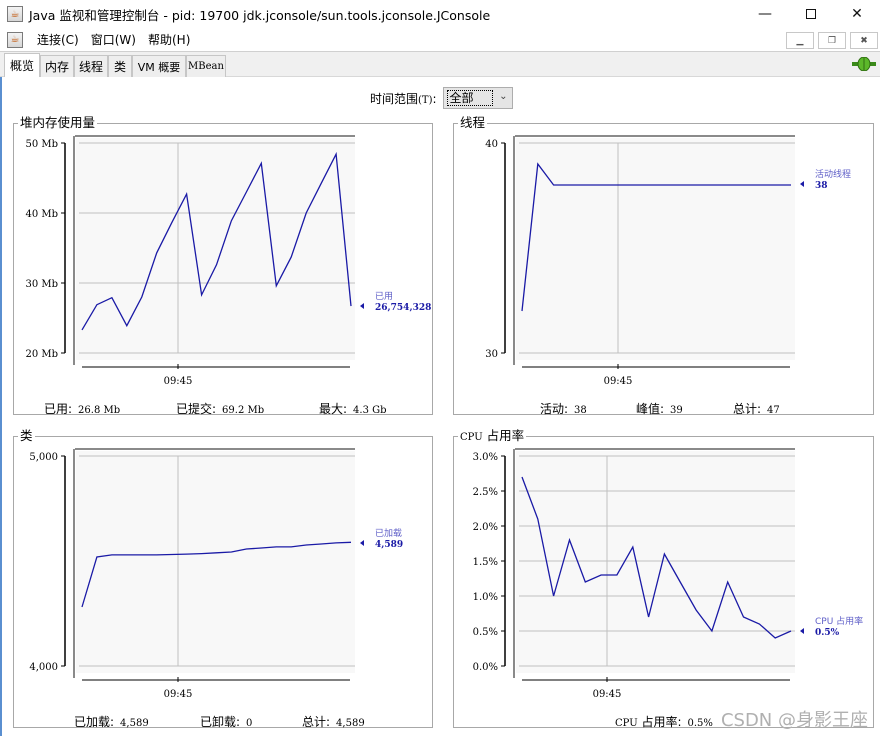 This screenshot has width=880, height=736. I want to click on classes-footer-loaded: 已加载: 4,589, so click(111, 722).